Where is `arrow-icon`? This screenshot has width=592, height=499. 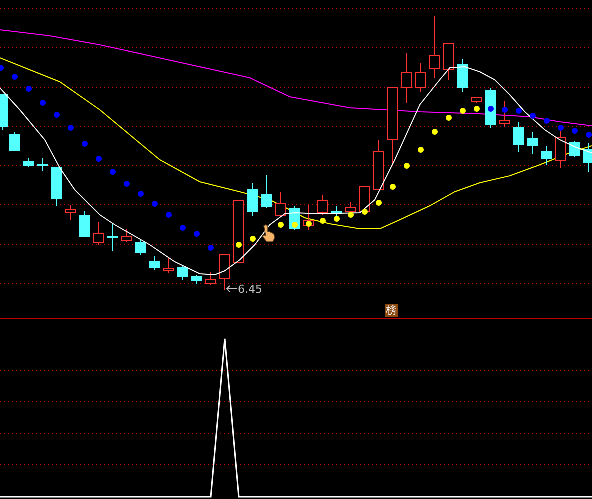 arrow-icon is located at coordinates (232, 289).